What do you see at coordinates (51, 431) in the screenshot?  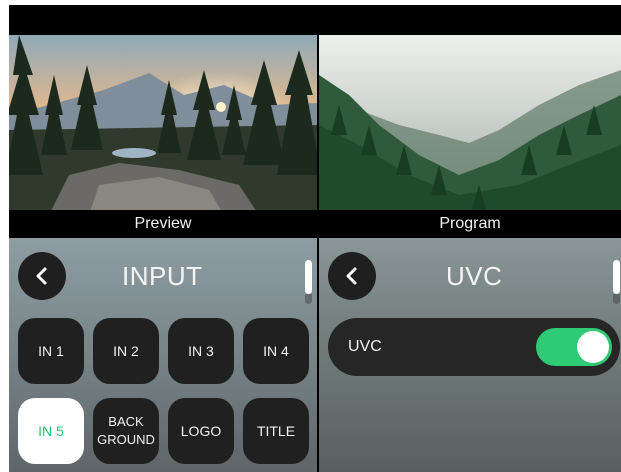 I see `input-button-in5: IN 5` at bounding box center [51, 431].